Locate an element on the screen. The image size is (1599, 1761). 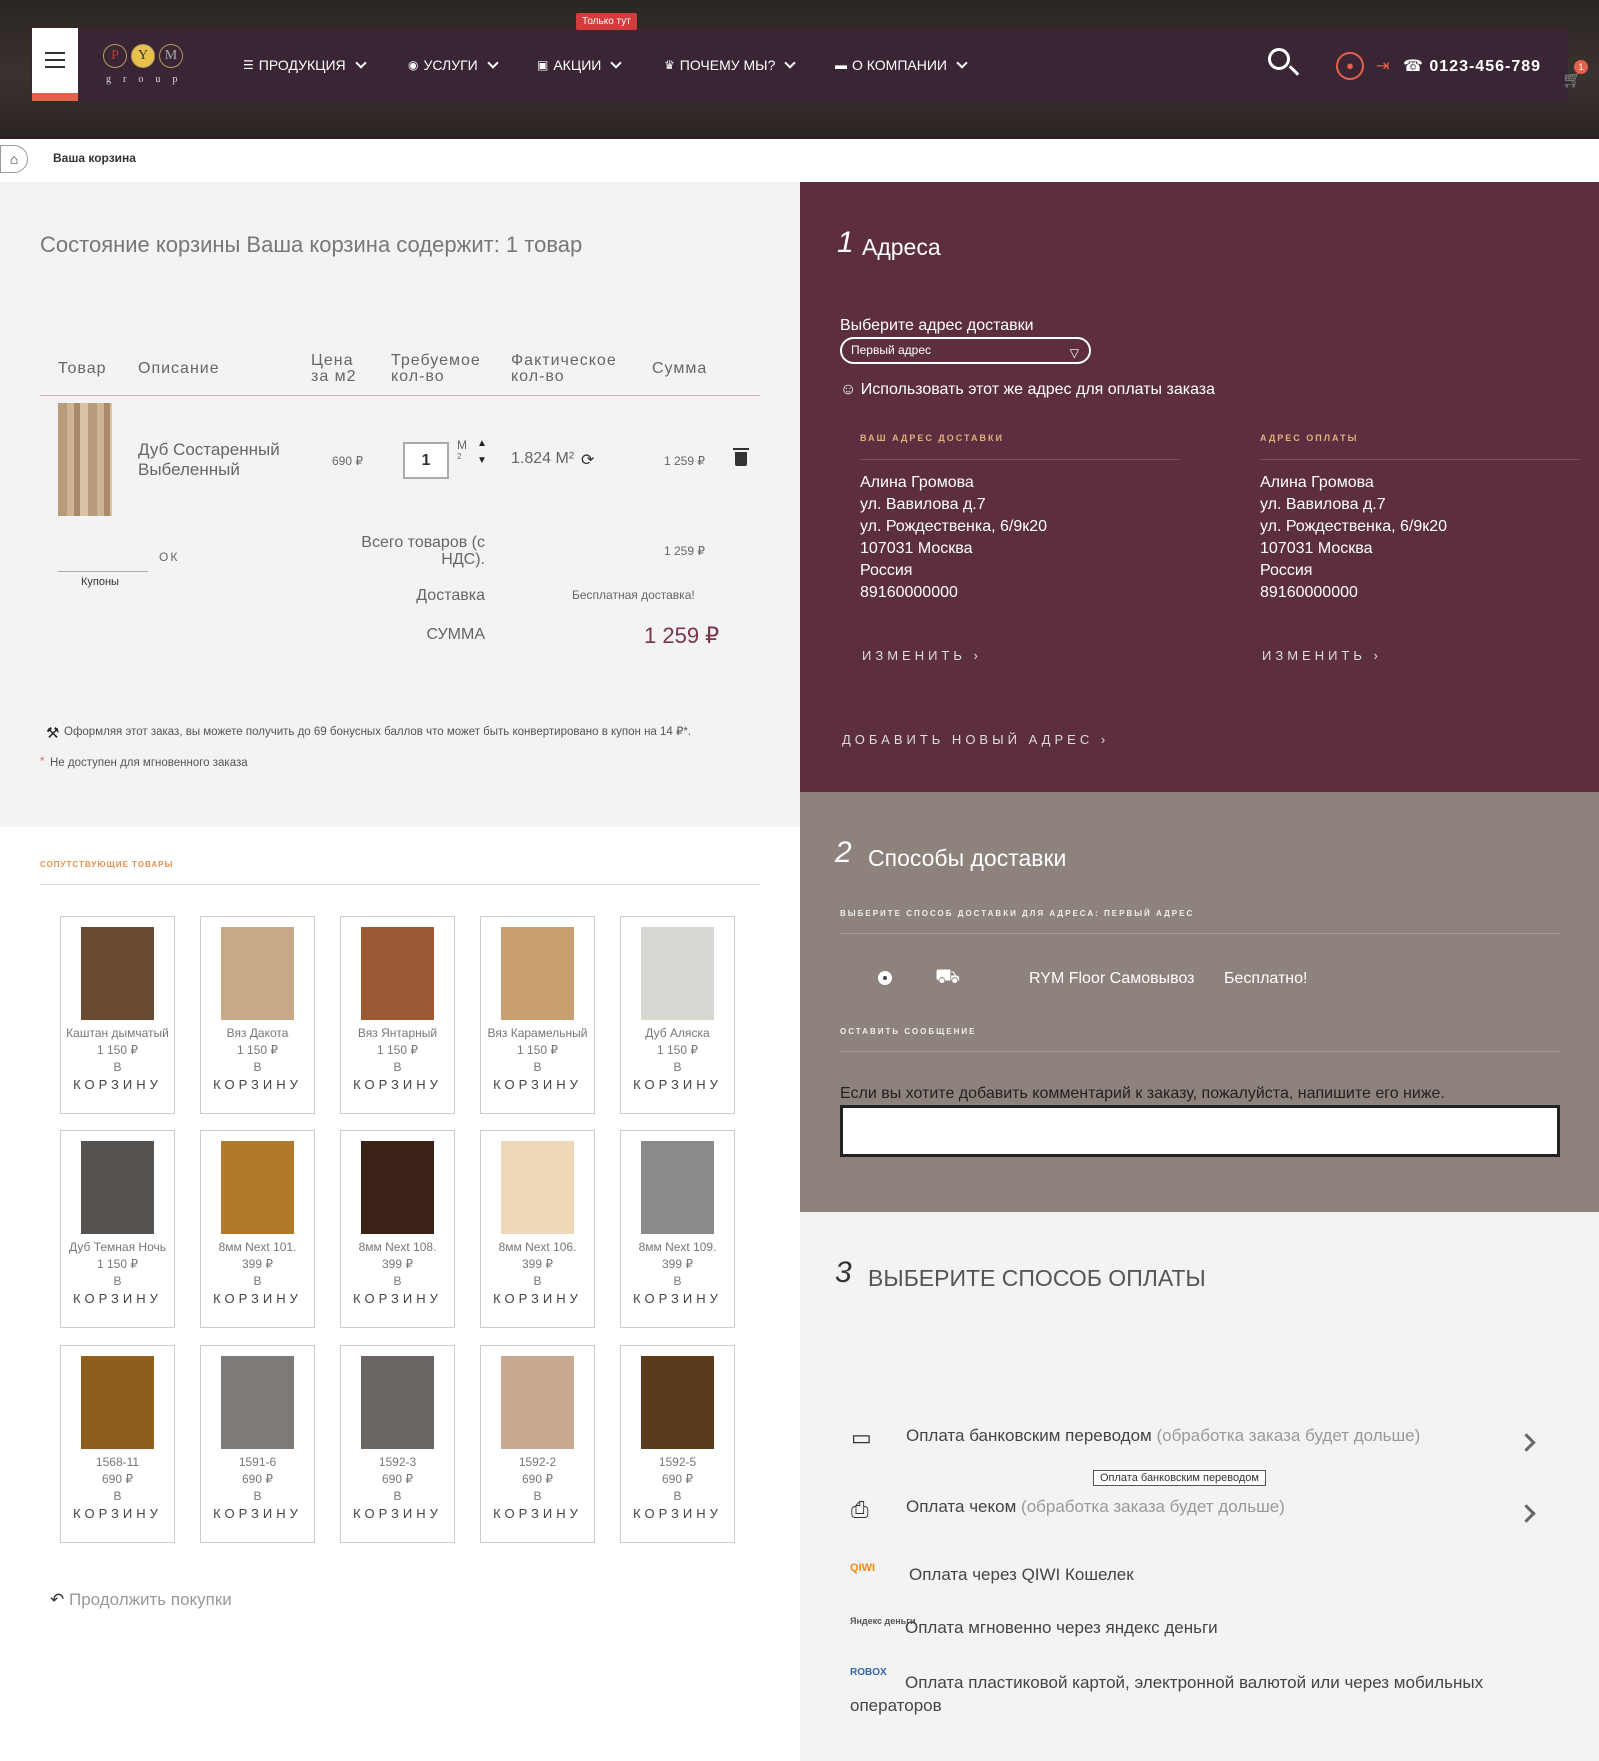
related-product-card: 1592-2 690 ₽ В КОРЗИНУ is located at coordinates (537, 1444).